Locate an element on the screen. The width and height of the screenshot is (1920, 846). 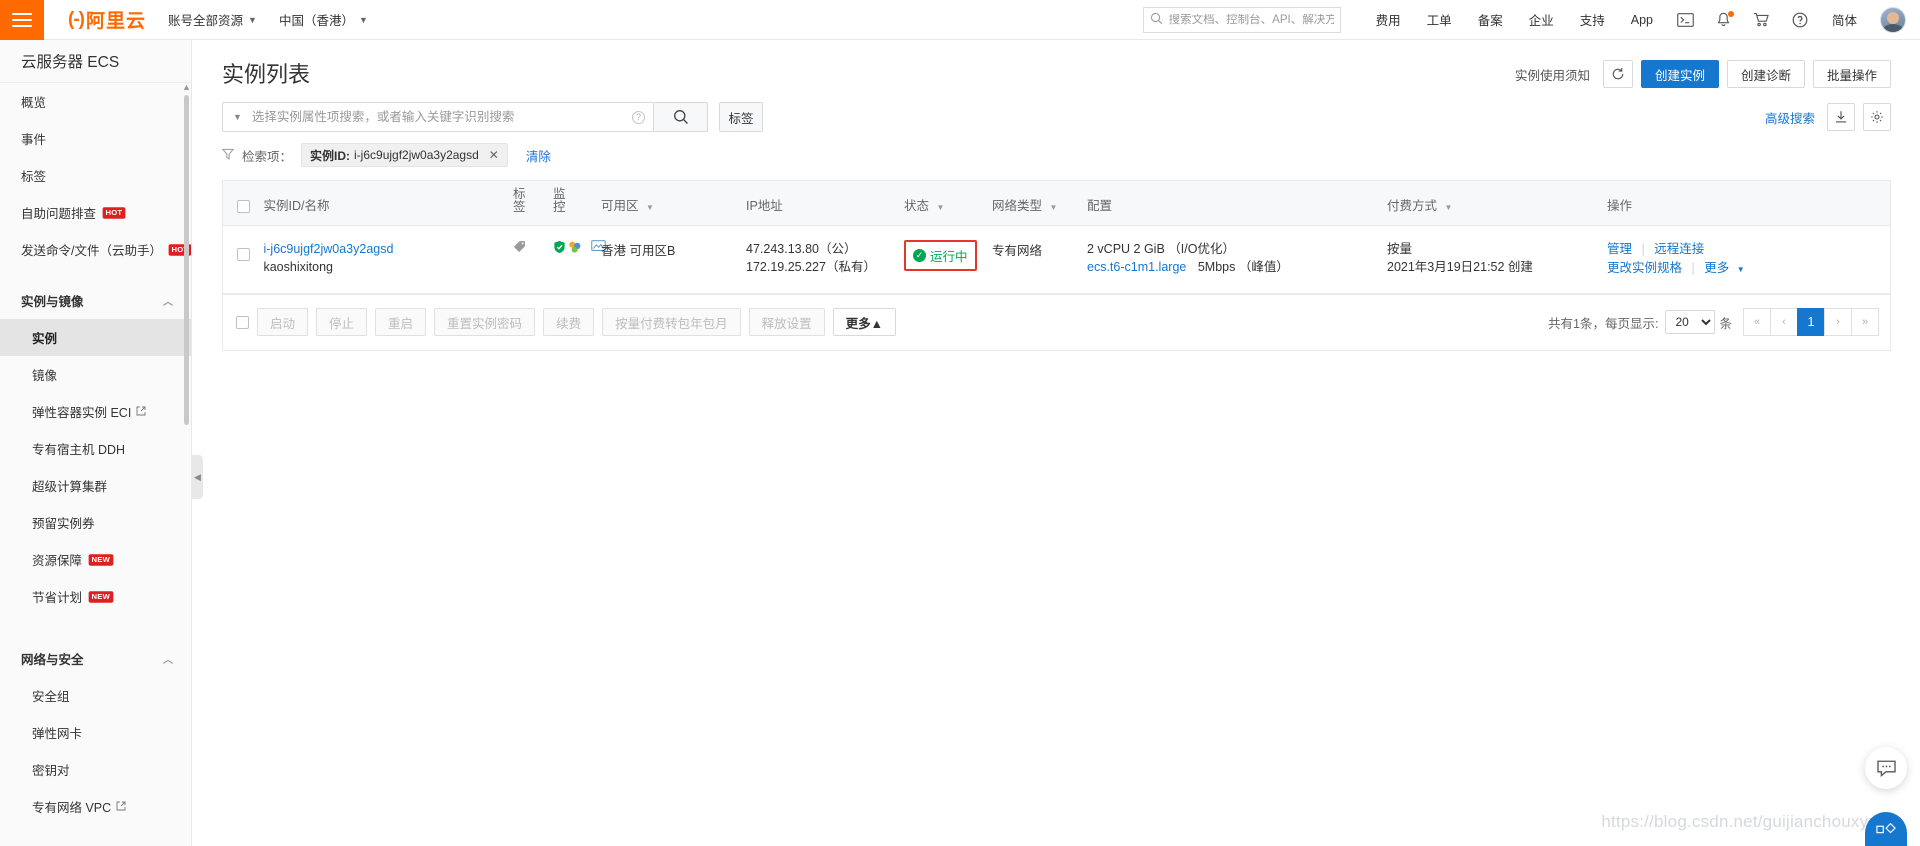
sidebar-item-instances: 实例 is located at coordinates (95, 337).